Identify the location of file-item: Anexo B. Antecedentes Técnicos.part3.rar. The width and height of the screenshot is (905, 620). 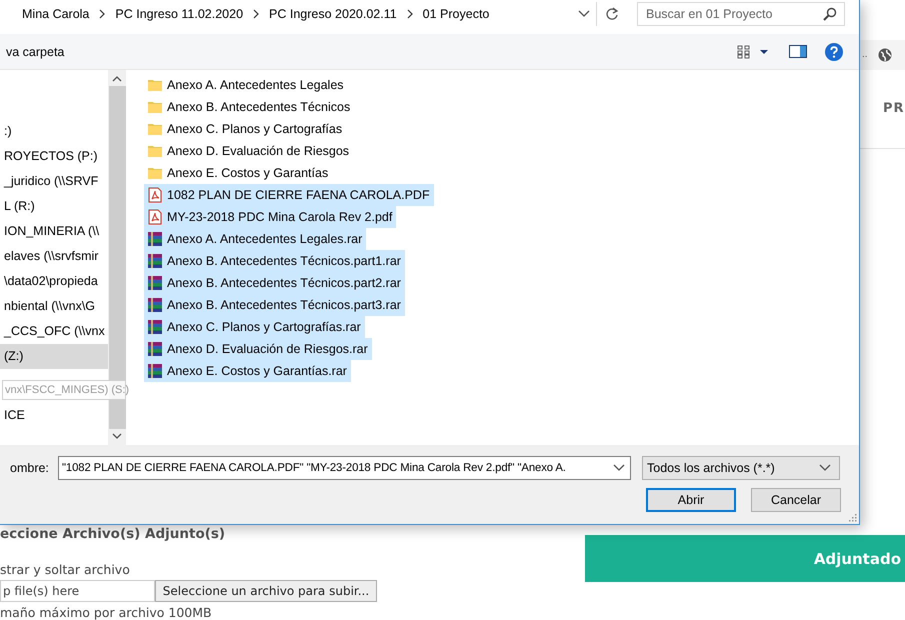
(274, 305).